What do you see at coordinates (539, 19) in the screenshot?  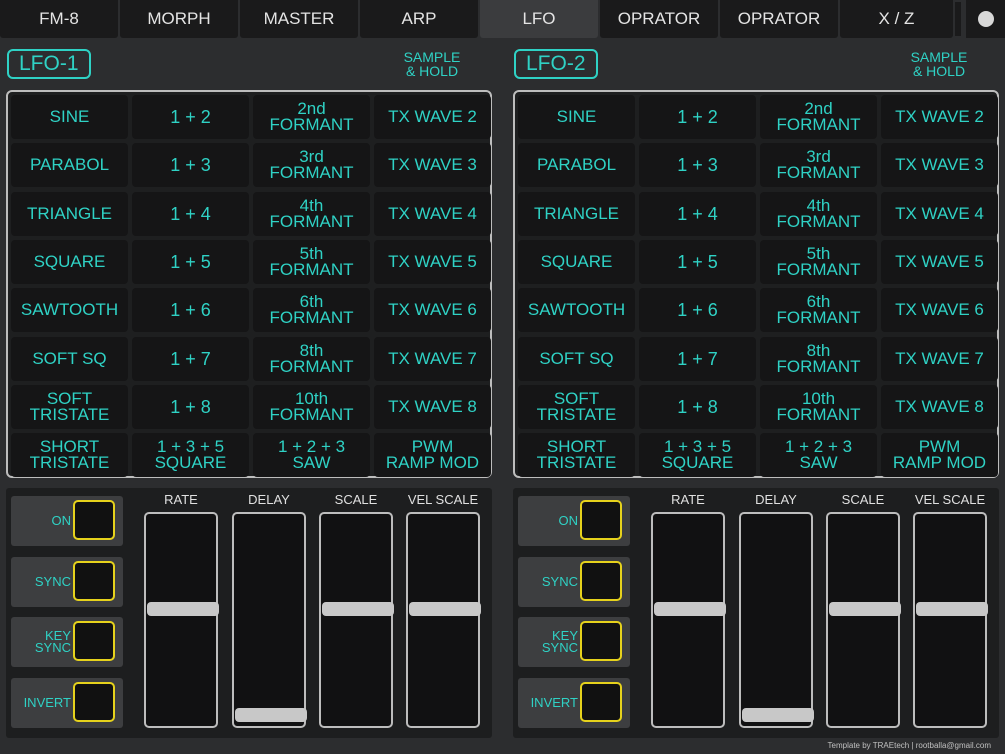 I see `tab-lfo-4: LFO` at bounding box center [539, 19].